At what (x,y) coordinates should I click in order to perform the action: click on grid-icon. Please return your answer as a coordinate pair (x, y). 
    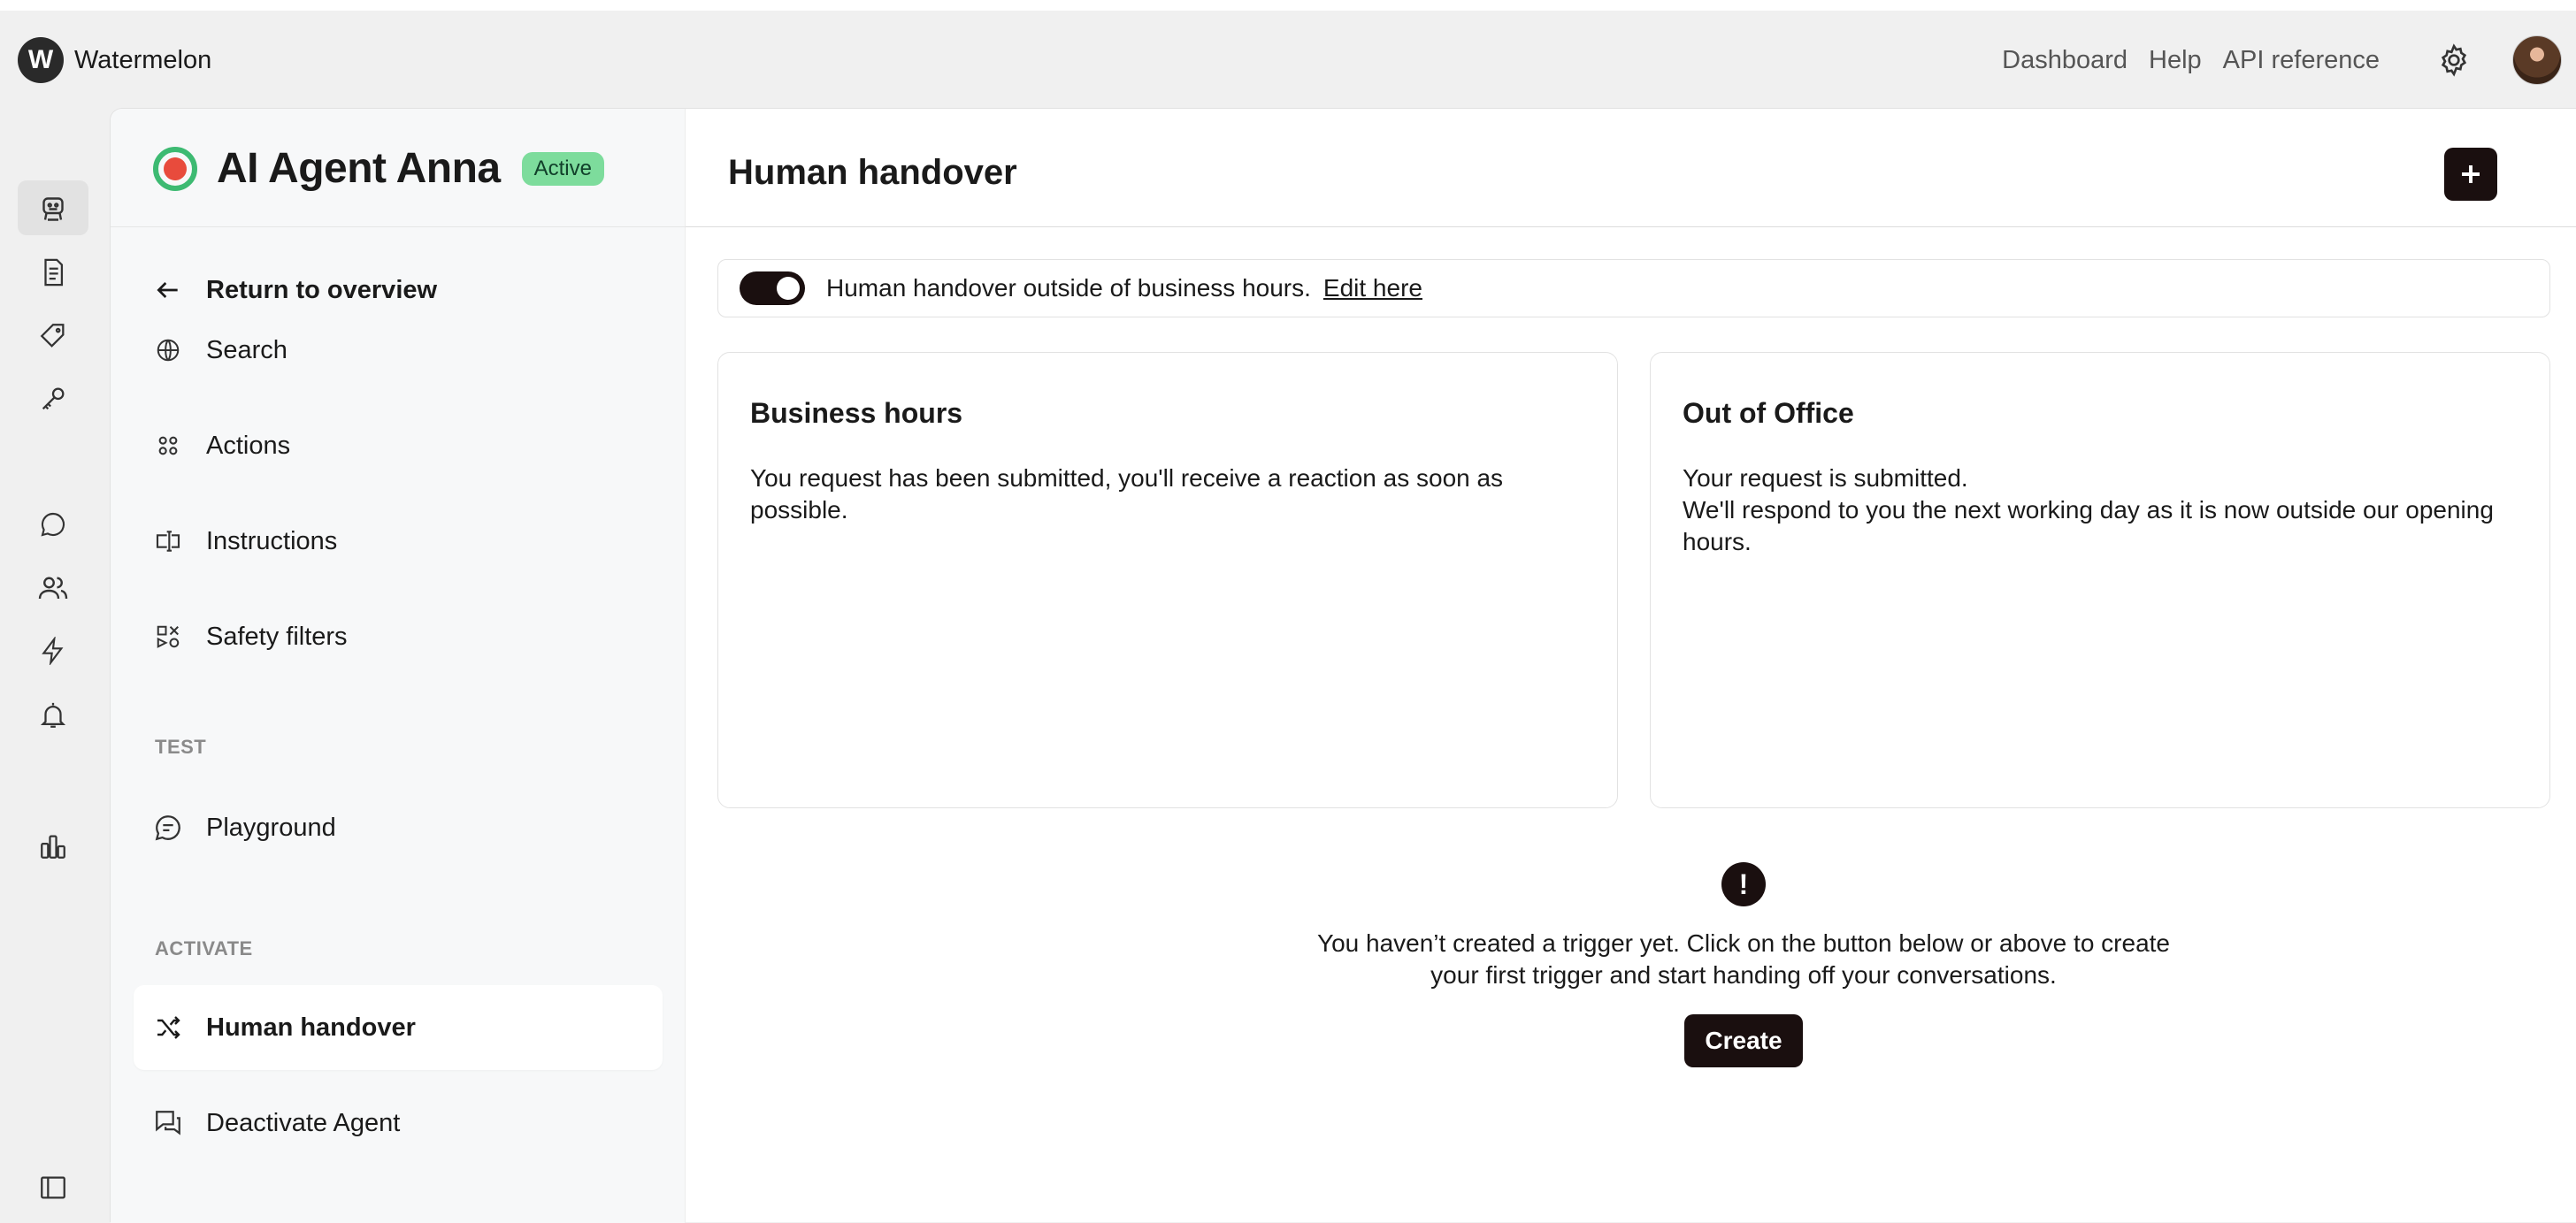
    Looking at the image, I should click on (168, 446).